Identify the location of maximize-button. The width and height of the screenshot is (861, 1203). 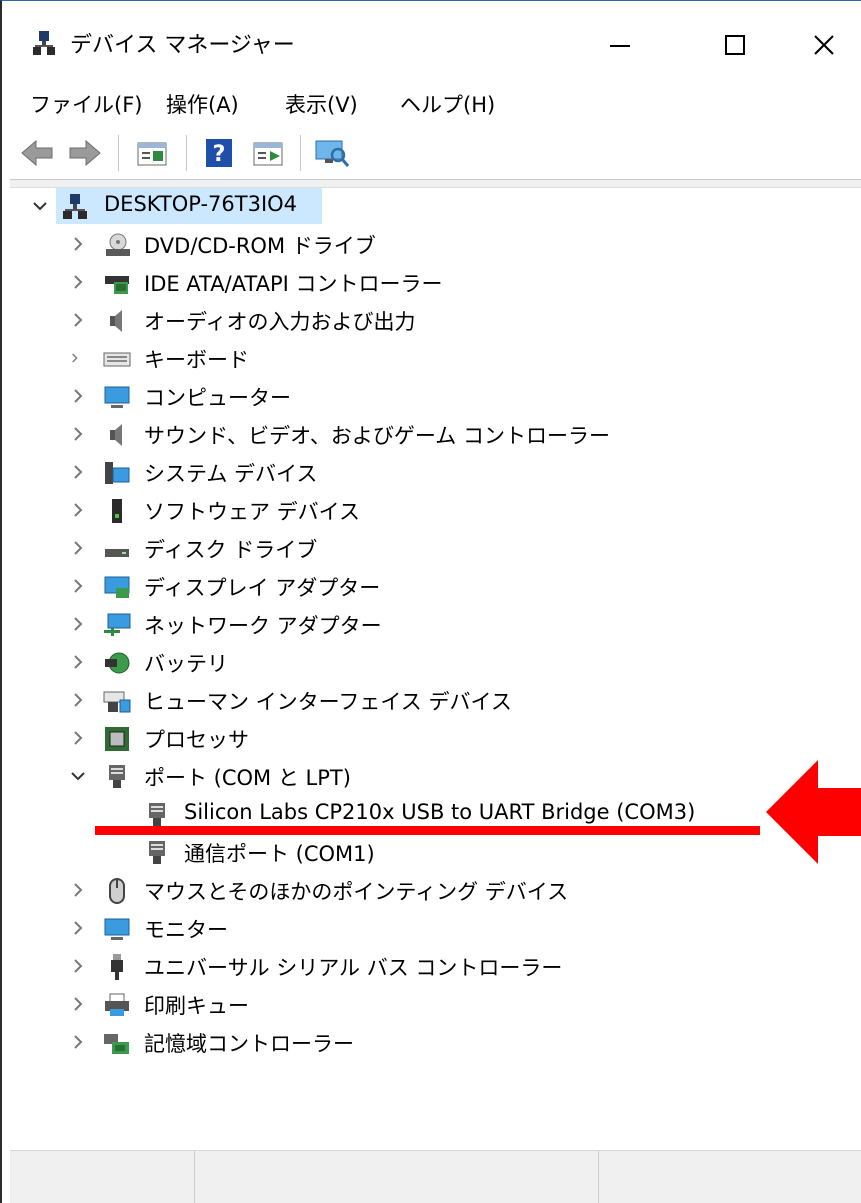
(735, 45).